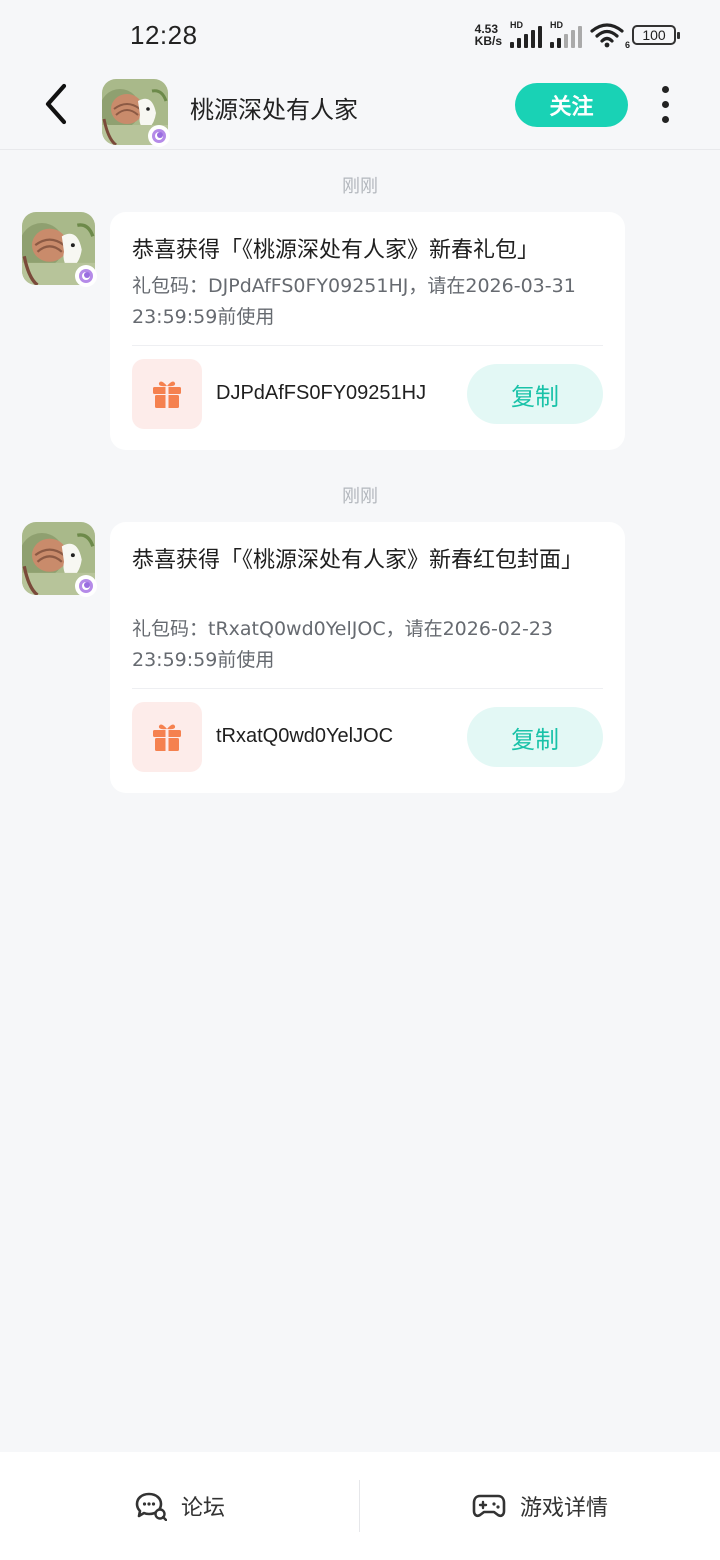  What do you see at coordinates (488, 41) in the screenshot?
I see `net-speed-unit: KB/s` at bounding box center [488, 41].